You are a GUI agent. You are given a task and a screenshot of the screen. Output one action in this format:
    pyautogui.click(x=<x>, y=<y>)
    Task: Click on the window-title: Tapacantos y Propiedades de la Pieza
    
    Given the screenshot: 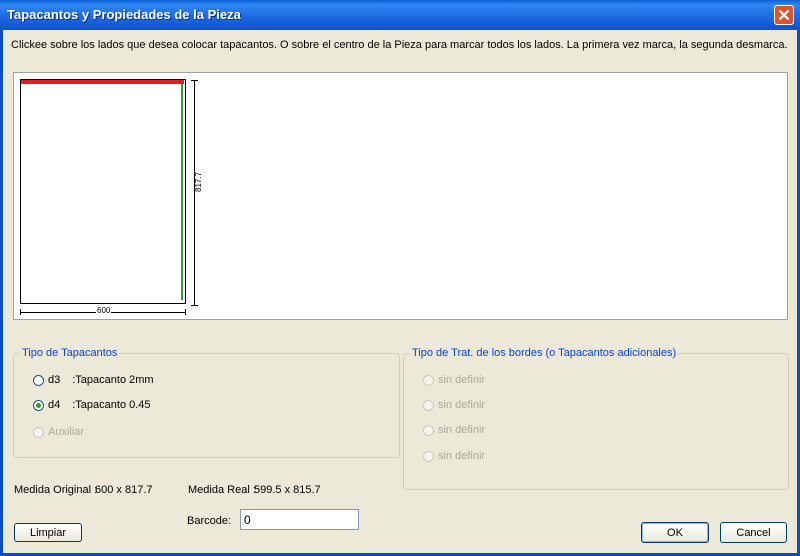 What is the action you would take?
    pyautogui.click(x=124, y=14)
    